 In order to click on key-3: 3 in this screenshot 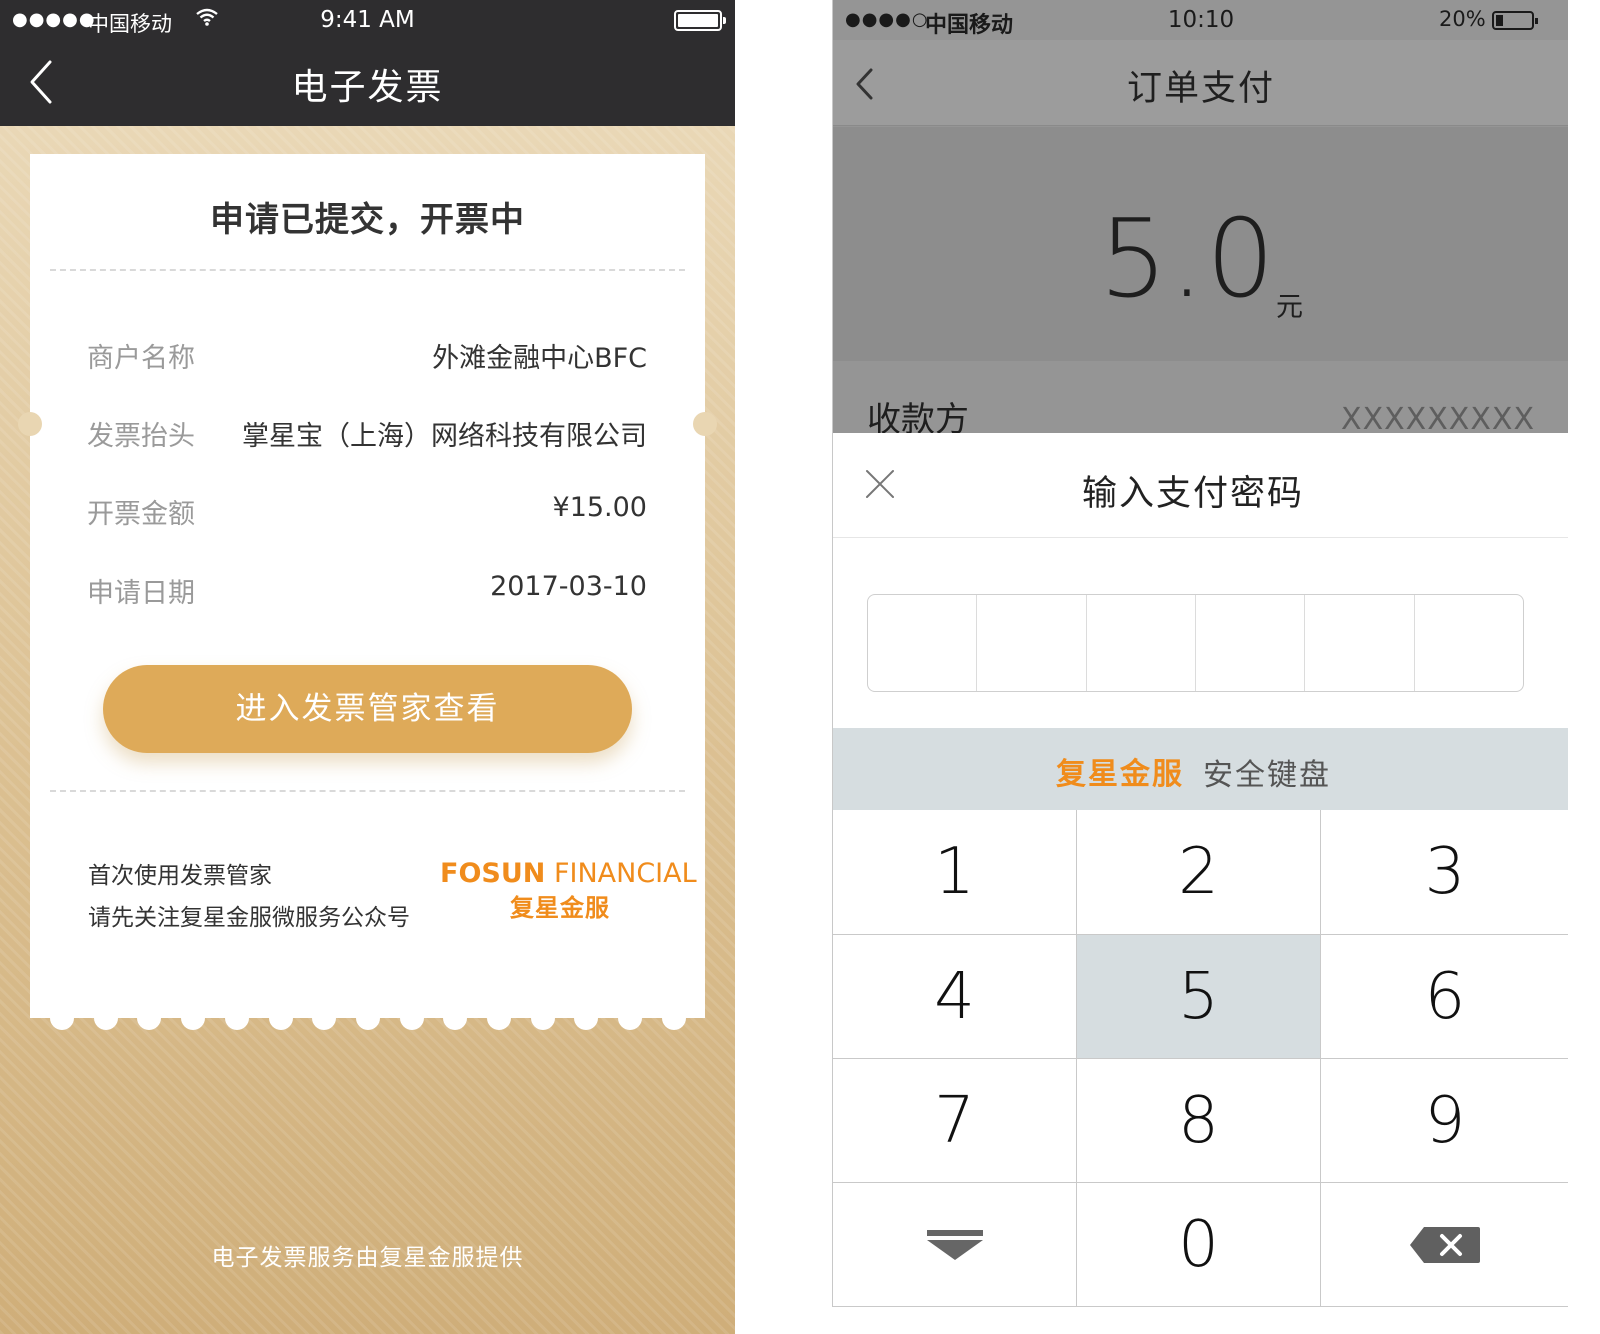, I will do `click(1444, 872)`.